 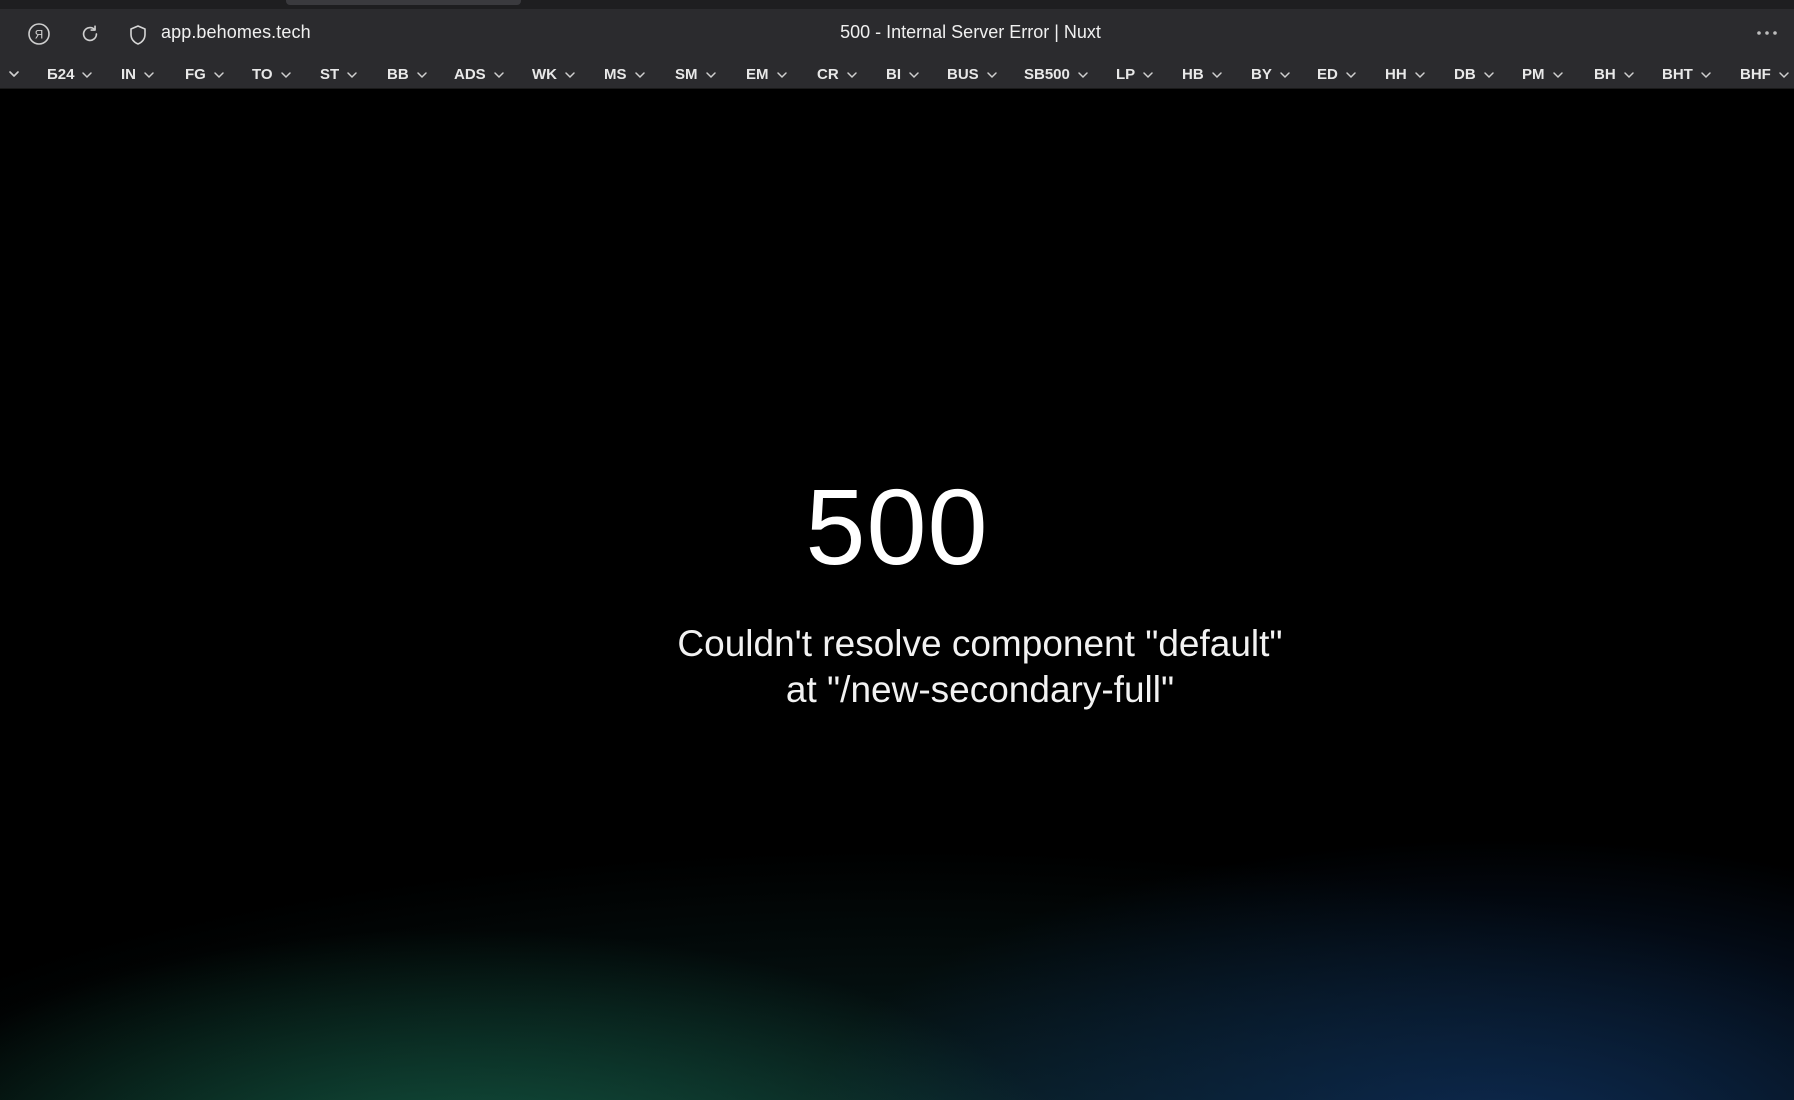 What do you see at coordinates (686, 74) in the screenshot?
I see `bookmark-label: SM` at bounding box center [686, 74].